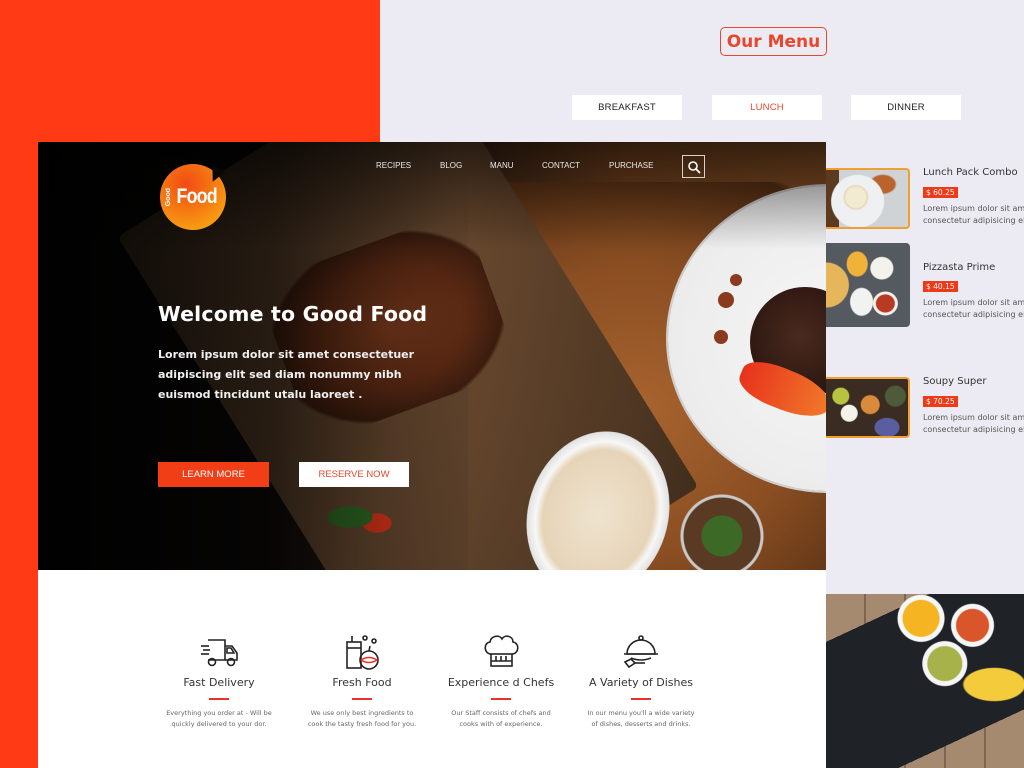 Image resolution: width=1024 pixels, height=768 pixels. What do you see at coordinates (940, 286) in the screenshot?
I see `menu-item-price: $ 40.15` at bounding box center [940, 286].